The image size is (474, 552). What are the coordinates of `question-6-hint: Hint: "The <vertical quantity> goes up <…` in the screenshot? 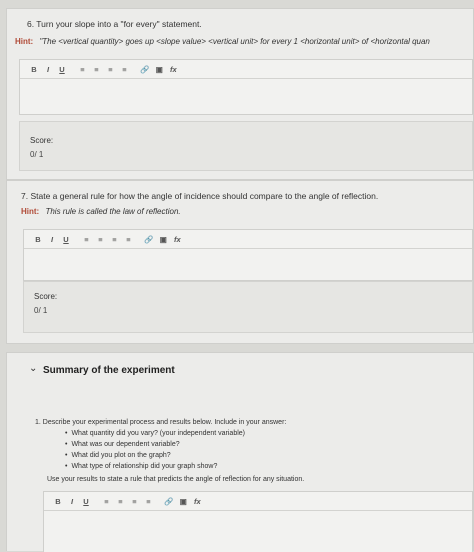 It's located at (222, 41).